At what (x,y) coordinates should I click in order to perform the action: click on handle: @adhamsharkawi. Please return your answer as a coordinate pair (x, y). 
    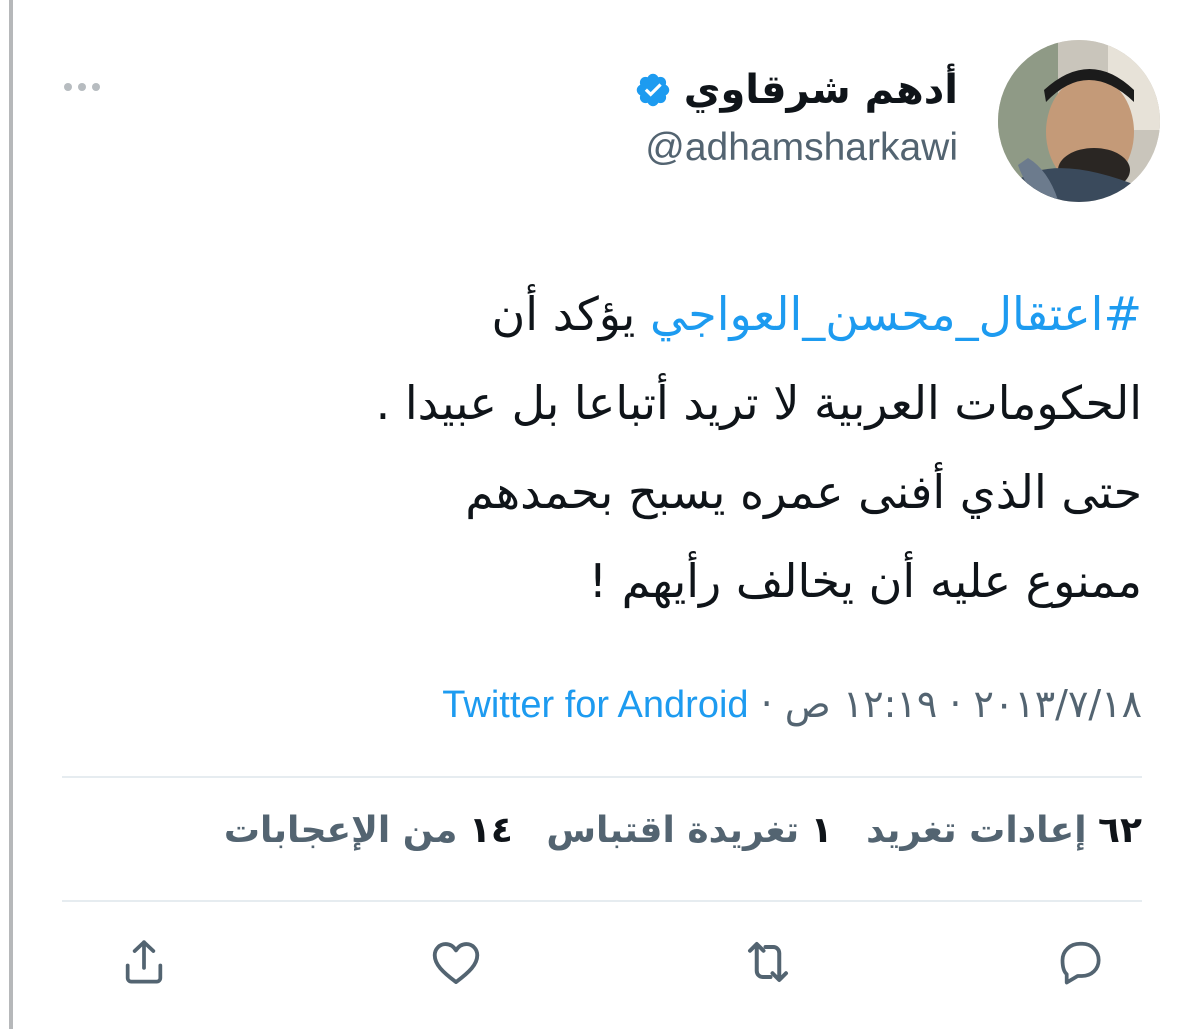
    Looking at the image, I should click on (796, 148).